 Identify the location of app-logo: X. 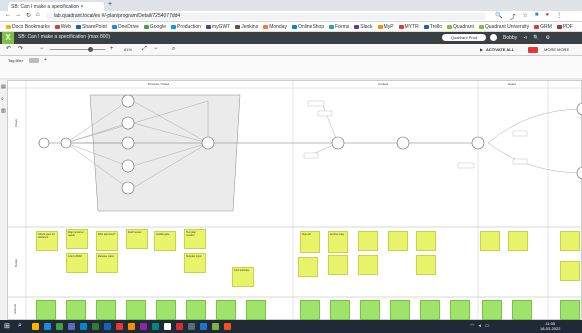
(8, 38).